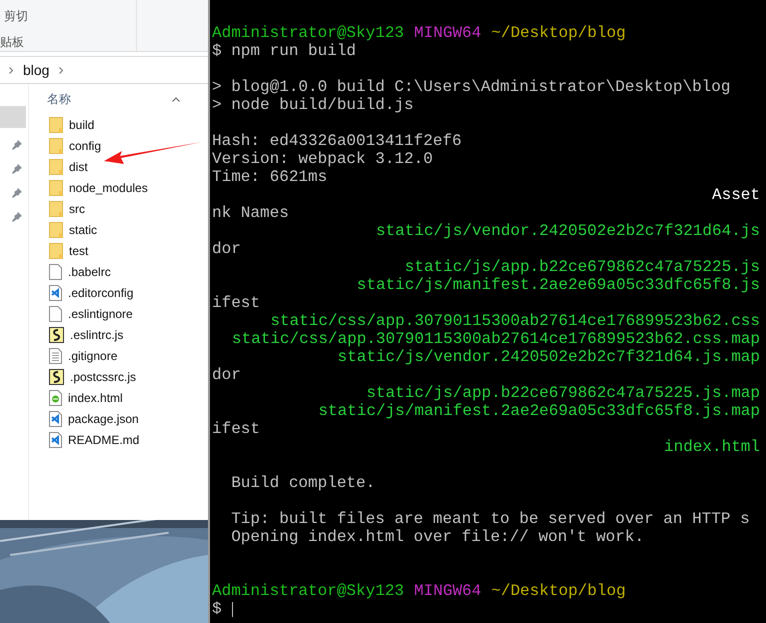 This screenshot has width=766, height=623. I want to click on output-line: > node build/build.js, so click(313, 105).